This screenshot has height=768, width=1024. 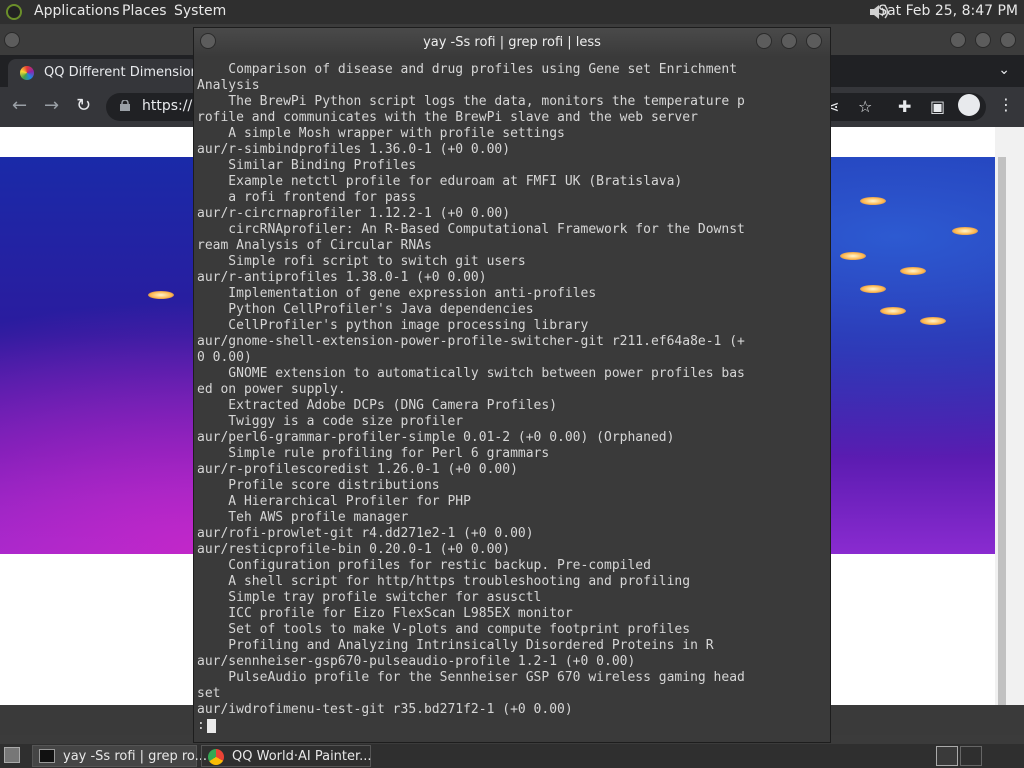 I want to click on terminal-line: ed on power supply., so click(x=271, y=389).